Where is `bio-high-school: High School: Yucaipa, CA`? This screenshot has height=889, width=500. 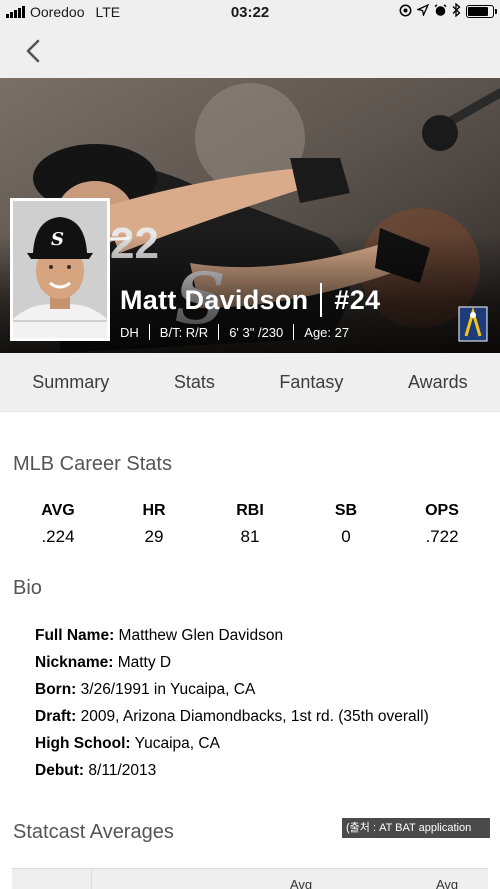
bio-high-school: High School: Yucaipa, CA is located at coordinates (232, 746).